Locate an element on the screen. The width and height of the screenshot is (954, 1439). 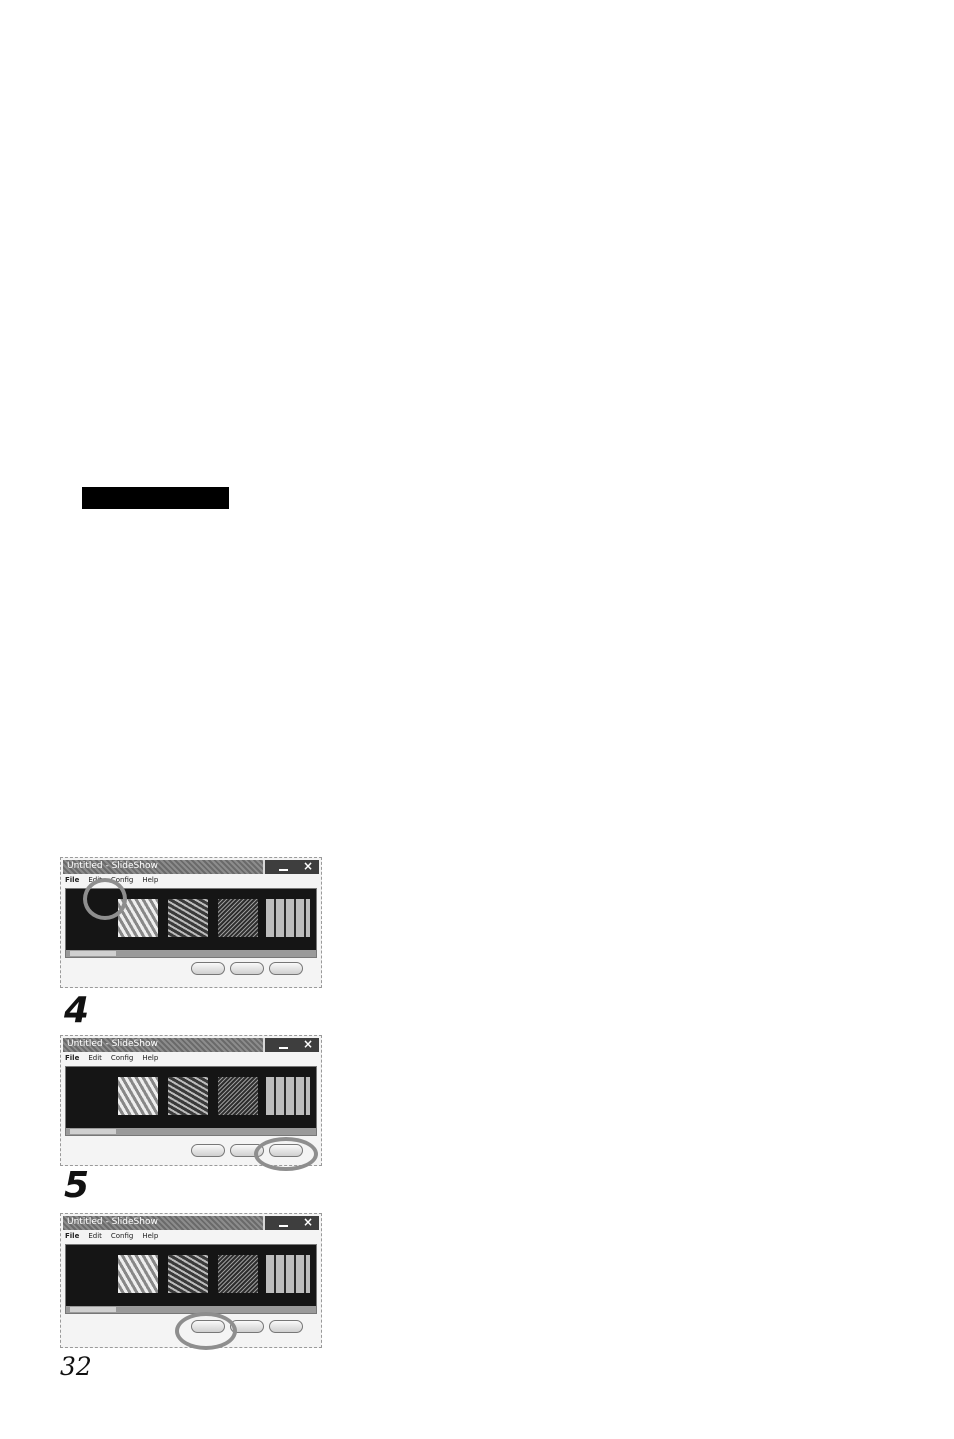
redacted-bar is located at coordinates (155, 498).